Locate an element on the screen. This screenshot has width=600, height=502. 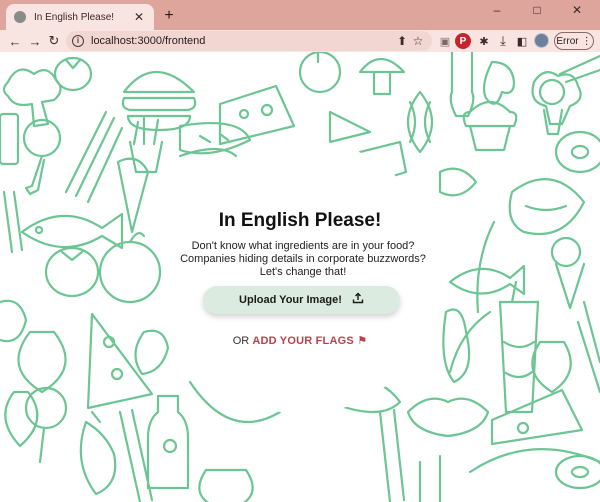
tab-title: In English Please! is located at coordinates (74, 17).